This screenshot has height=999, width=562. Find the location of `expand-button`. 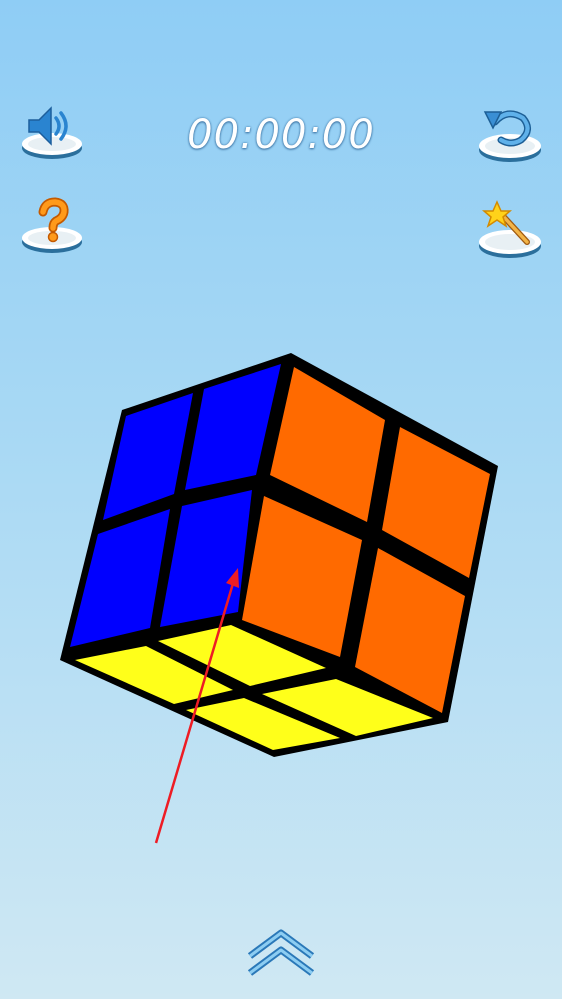

expand-button is located at coordinates (281, 953).